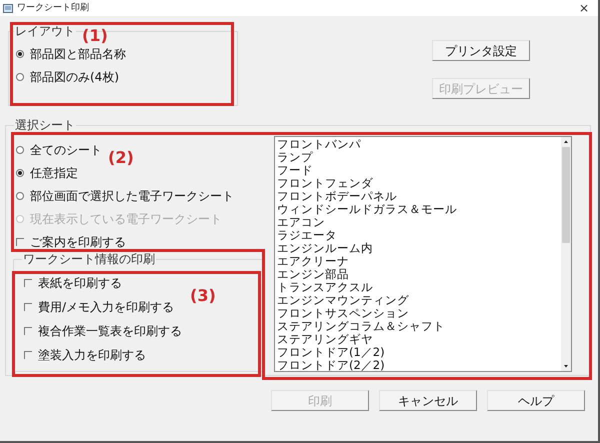 The height and width of the screenshot is (443, 600). What do you see at coordinates (95, 36) in the screenshot?
I see `annotation-label: (1)` at bounding box center [95, 36].